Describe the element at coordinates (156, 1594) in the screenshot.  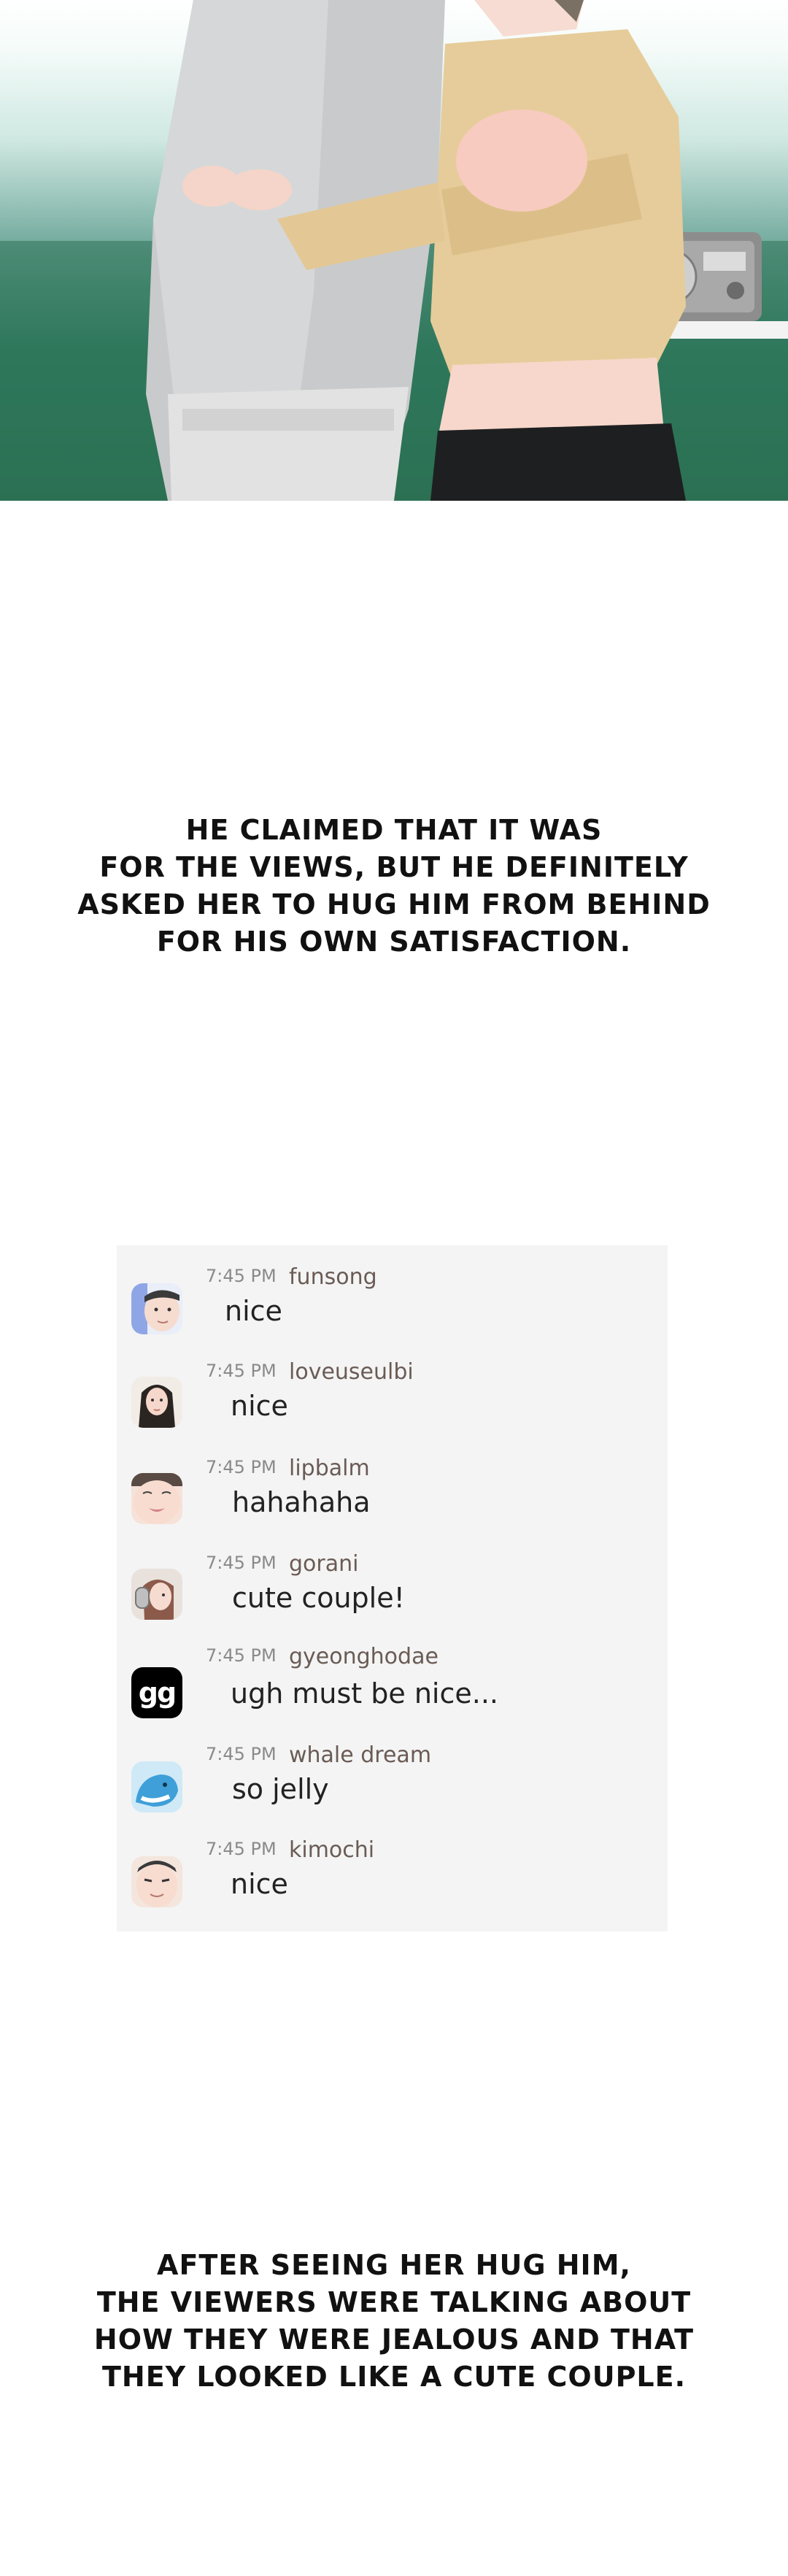
I see `headphones-girl-avatar` at that location.